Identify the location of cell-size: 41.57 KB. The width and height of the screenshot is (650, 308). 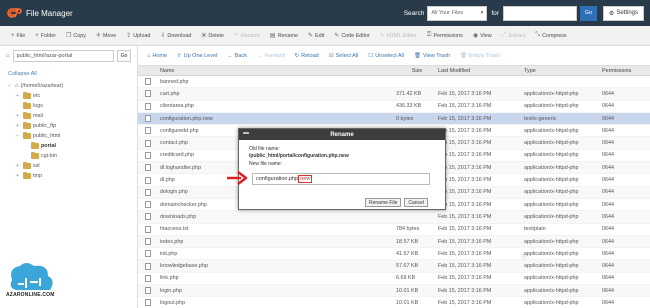
(407, 253).